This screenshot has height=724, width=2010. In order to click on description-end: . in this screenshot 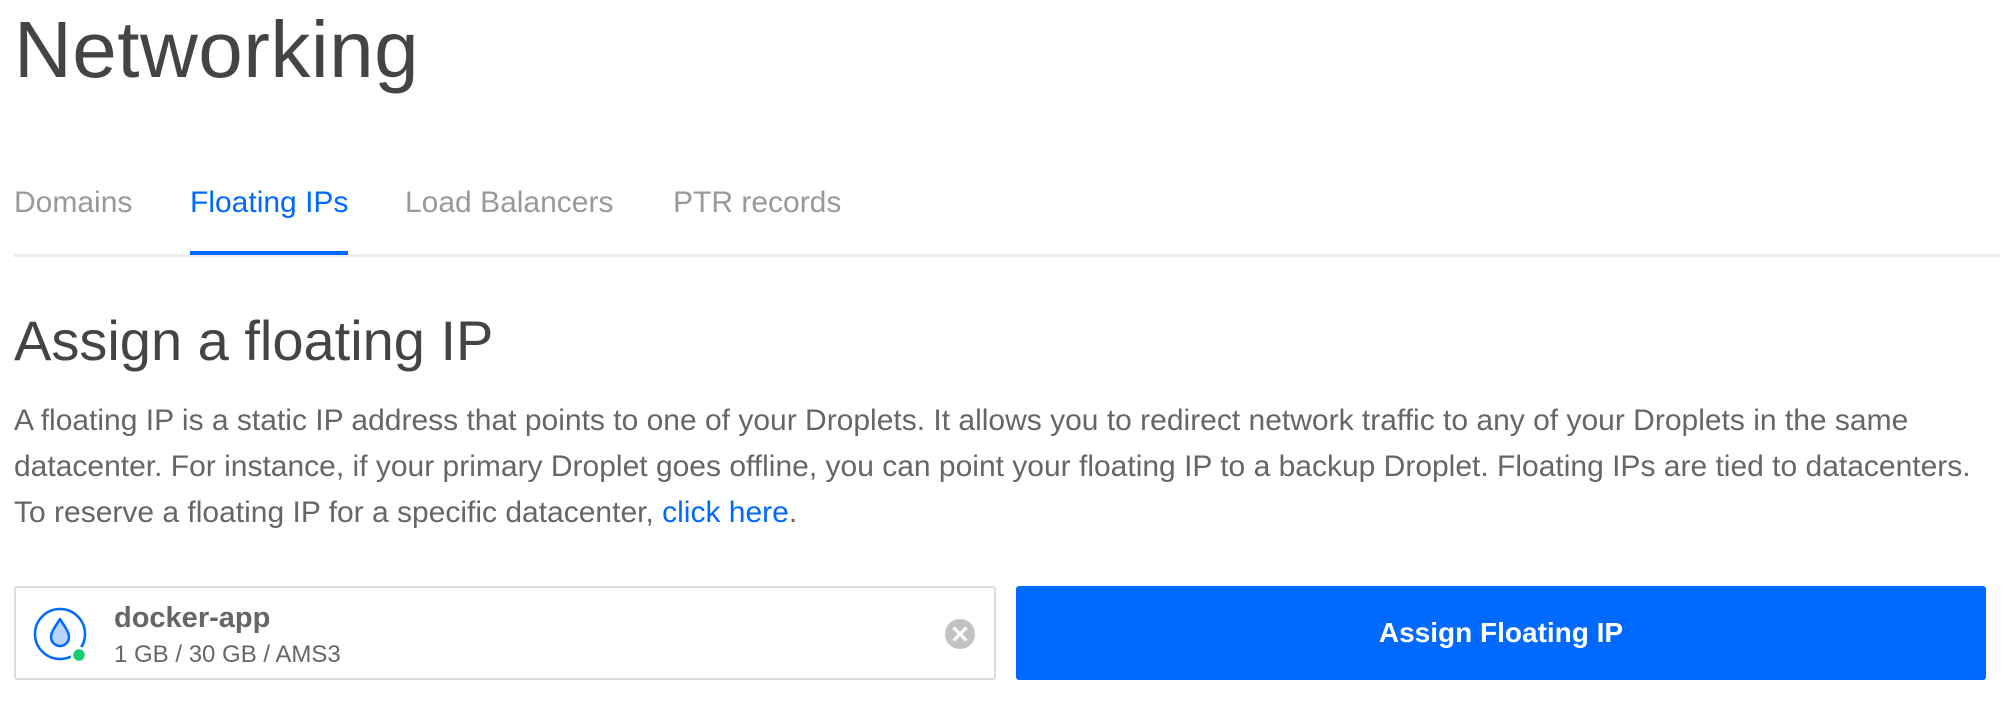, I will do `click(793, 512)`.